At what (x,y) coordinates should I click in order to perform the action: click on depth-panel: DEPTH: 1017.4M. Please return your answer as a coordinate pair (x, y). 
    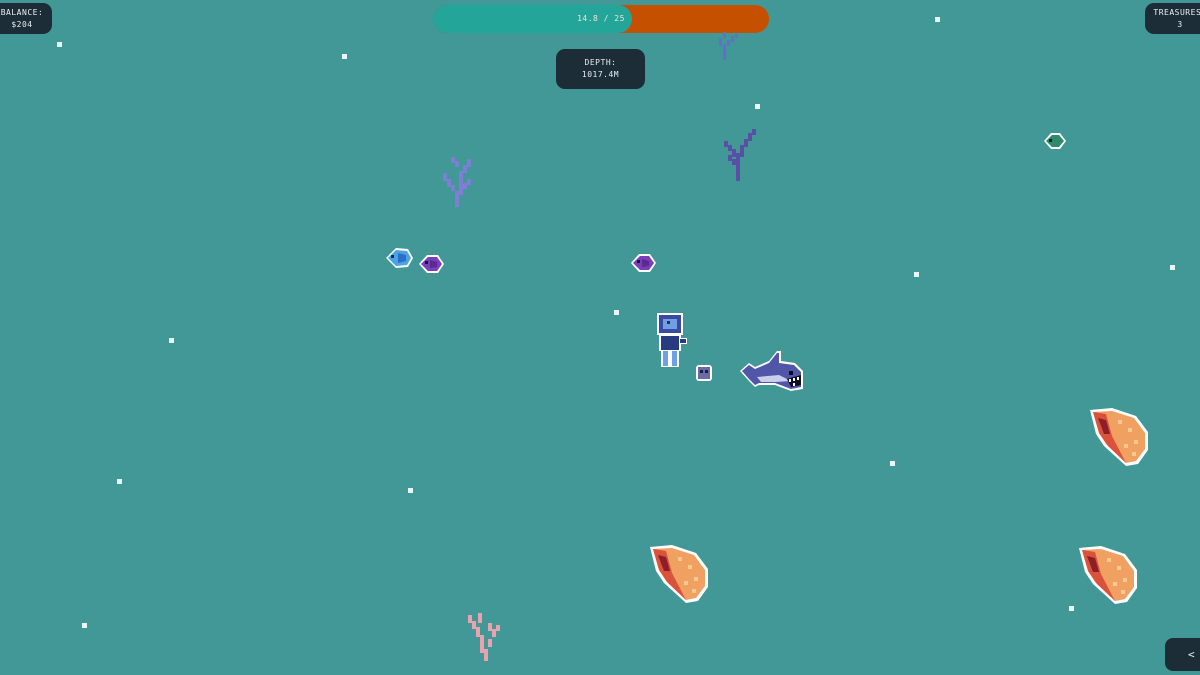
    Looking at the image, I should click on (600, 69).